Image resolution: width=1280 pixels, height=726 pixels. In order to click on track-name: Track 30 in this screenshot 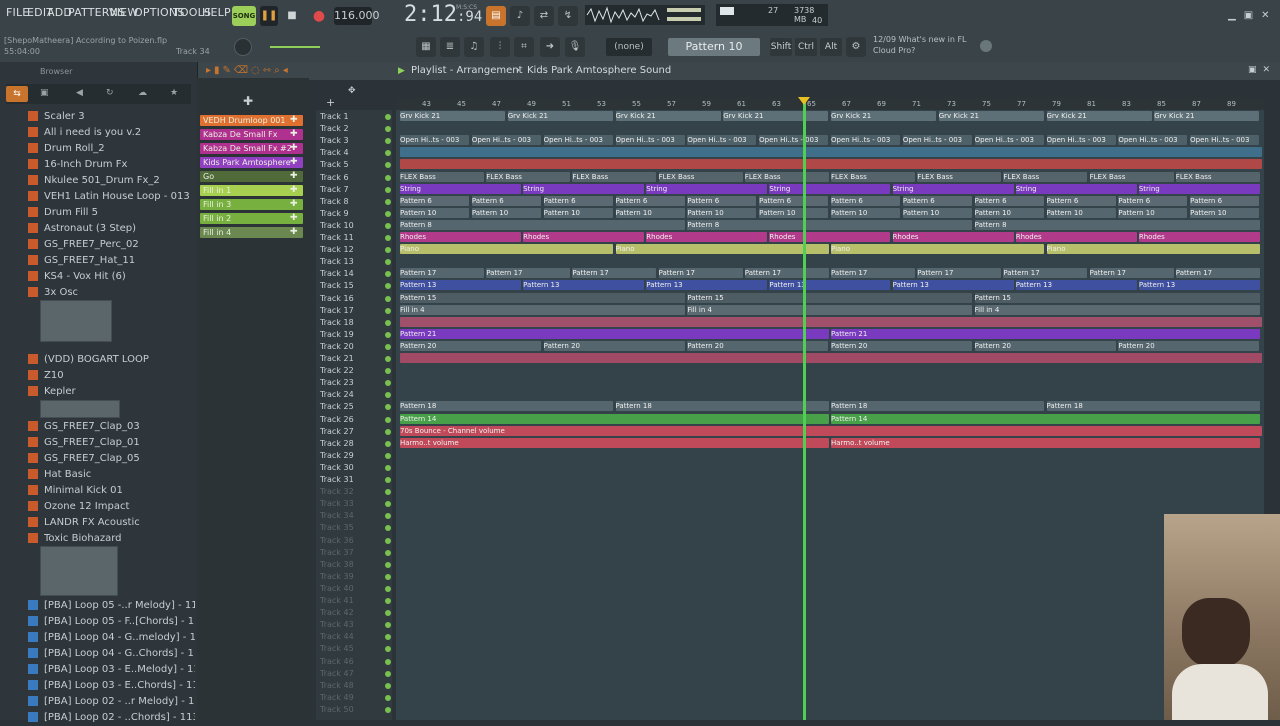, I will do `click(350, 468)`.